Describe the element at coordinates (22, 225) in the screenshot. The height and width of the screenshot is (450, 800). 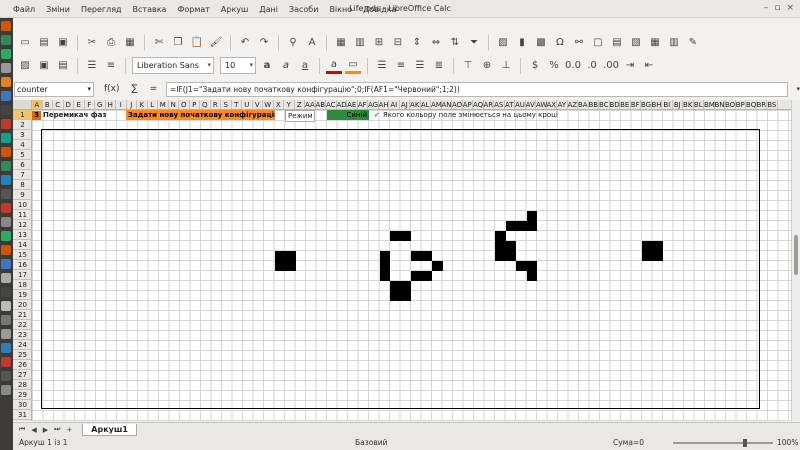
I see `row-header: 12` at that location.